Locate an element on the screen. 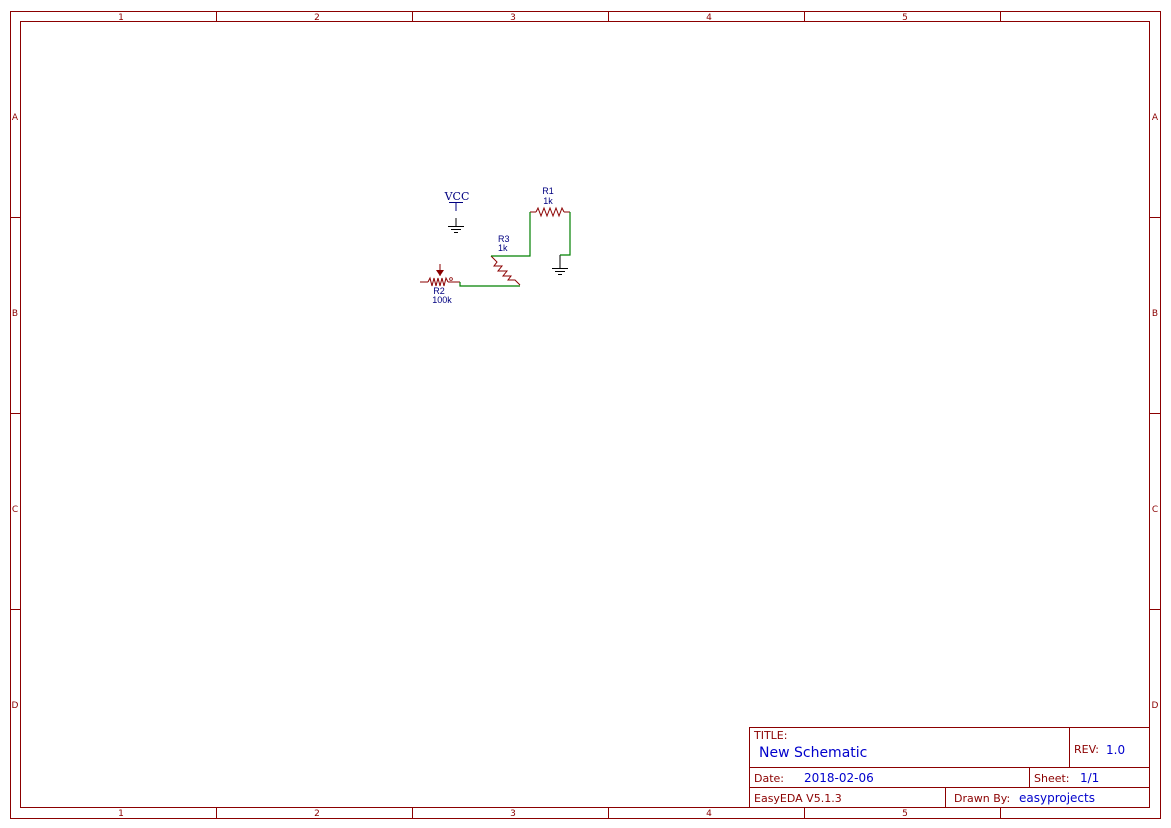 The height and width of the screenshot is (828, 1171). resistor-r1 is located at coordinates (550, 212).